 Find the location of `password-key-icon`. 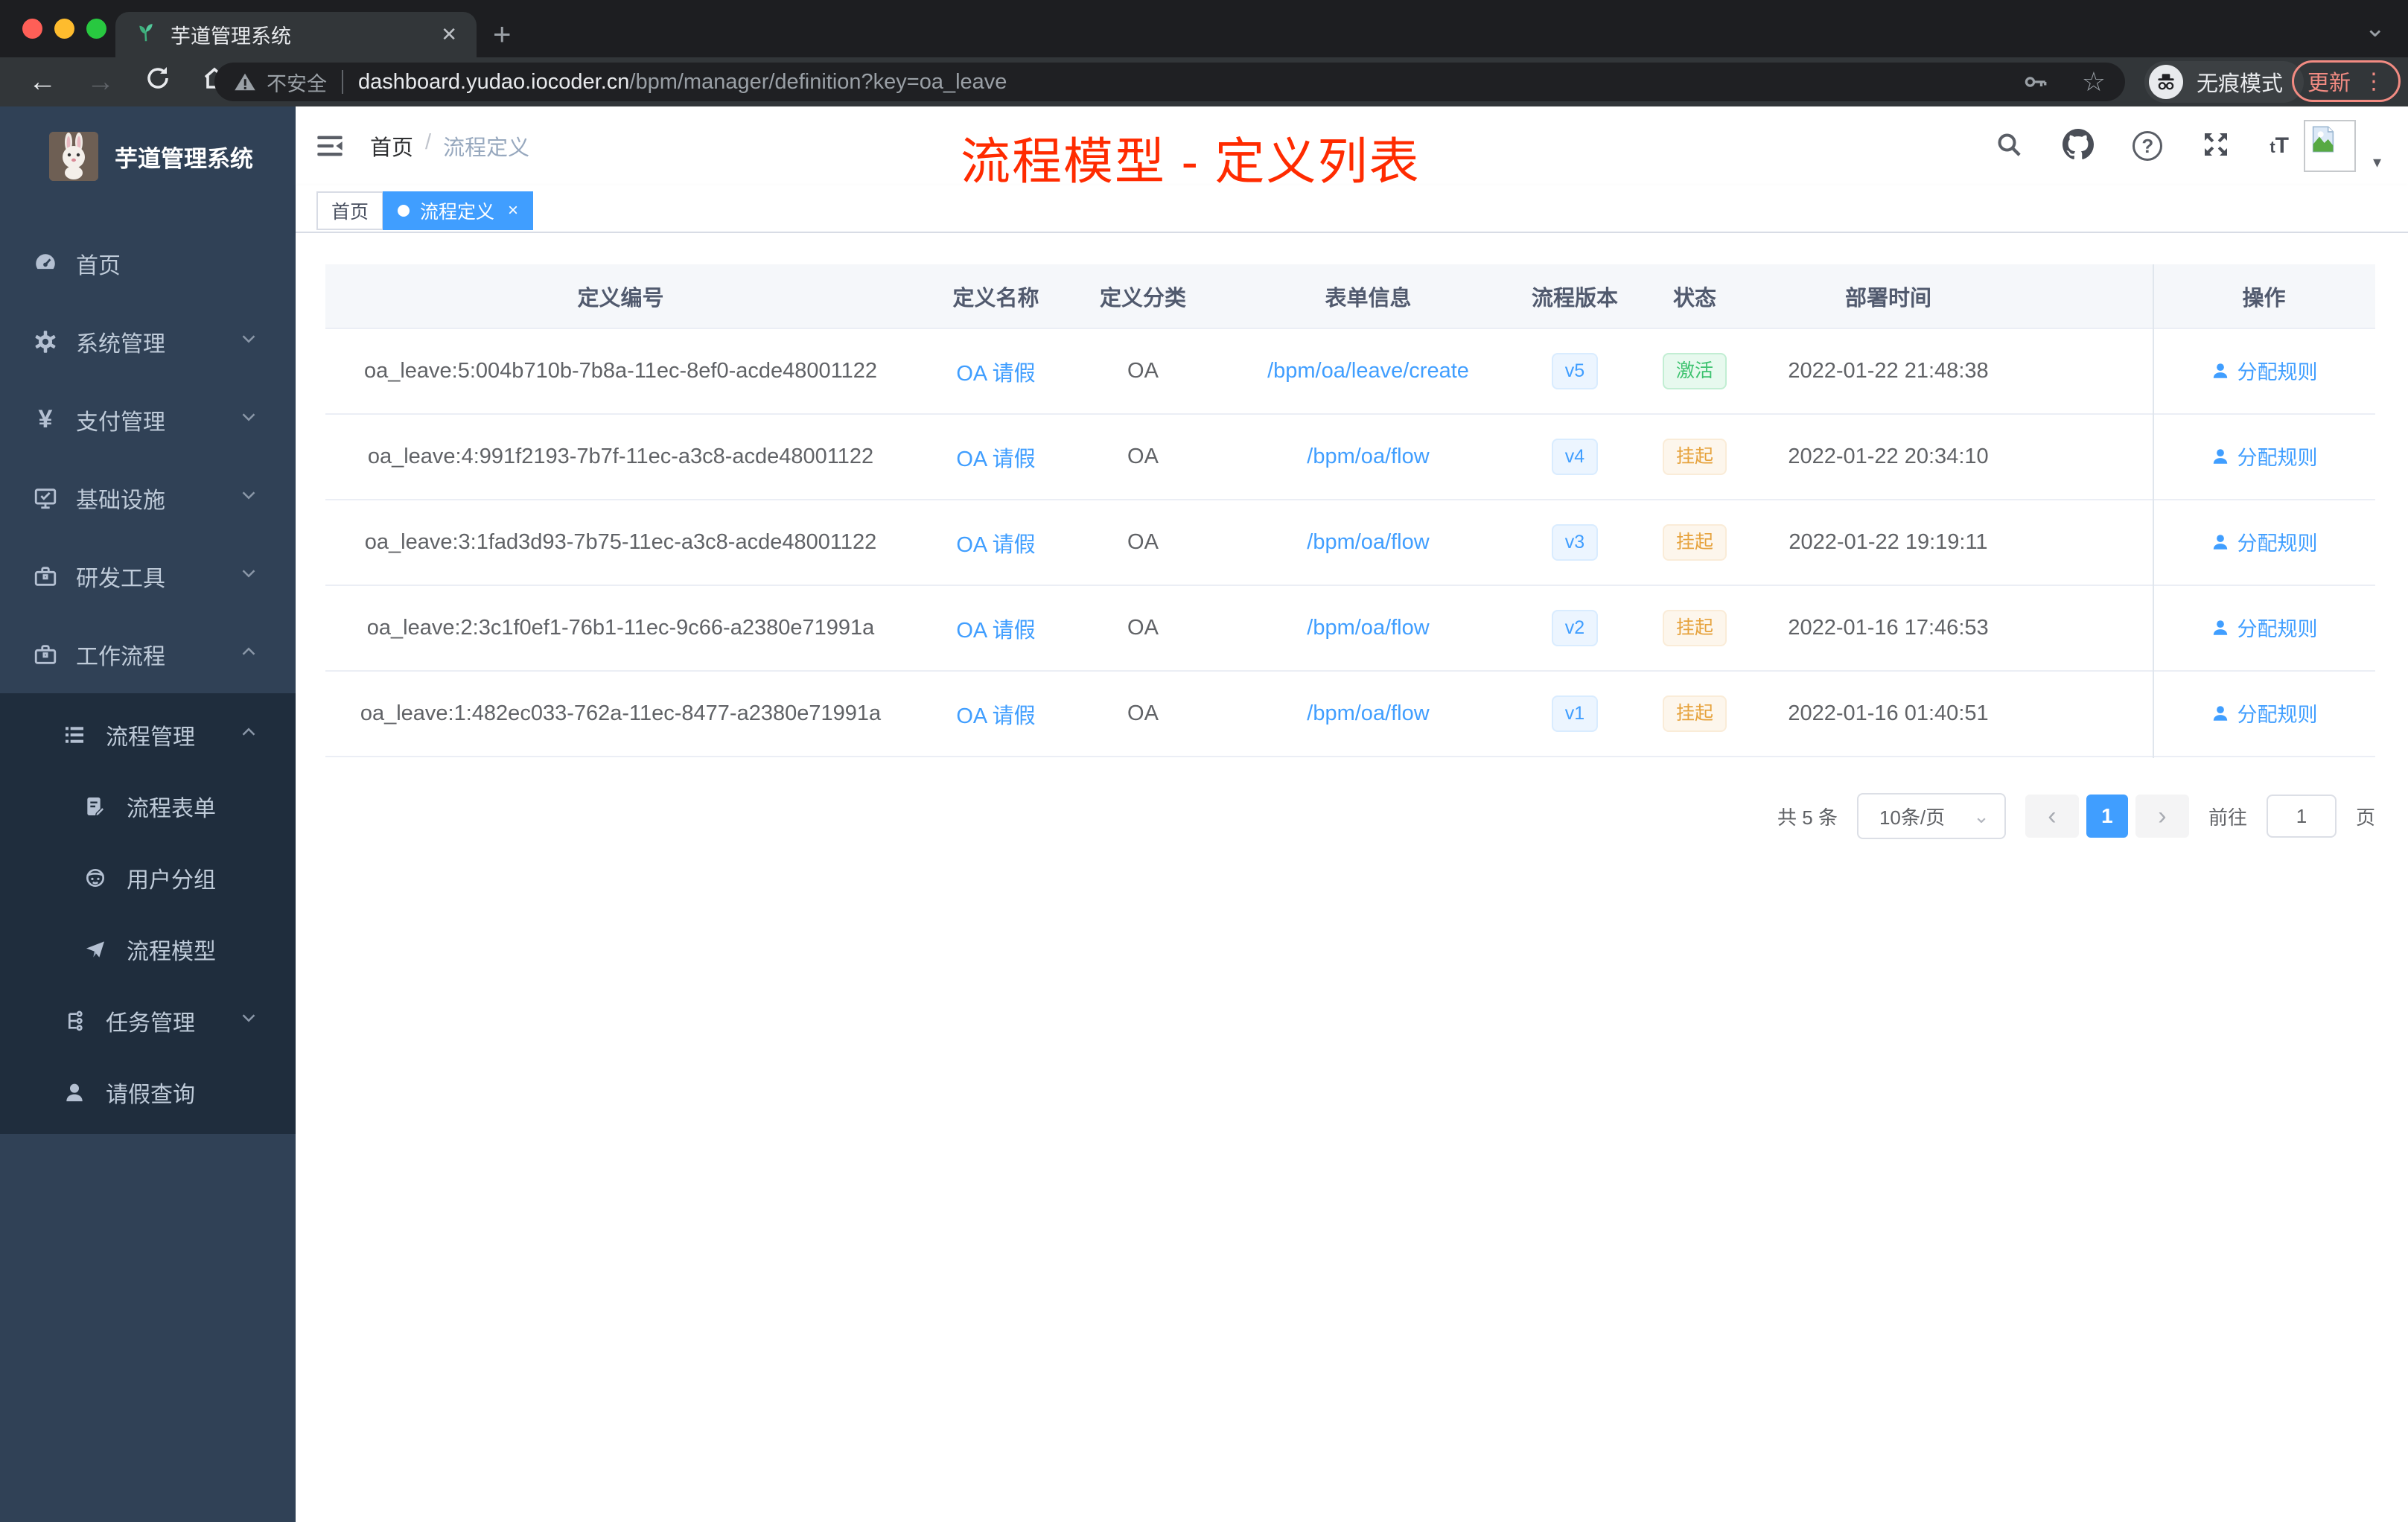

password-key-icon is located at coordinates (2035, 82).